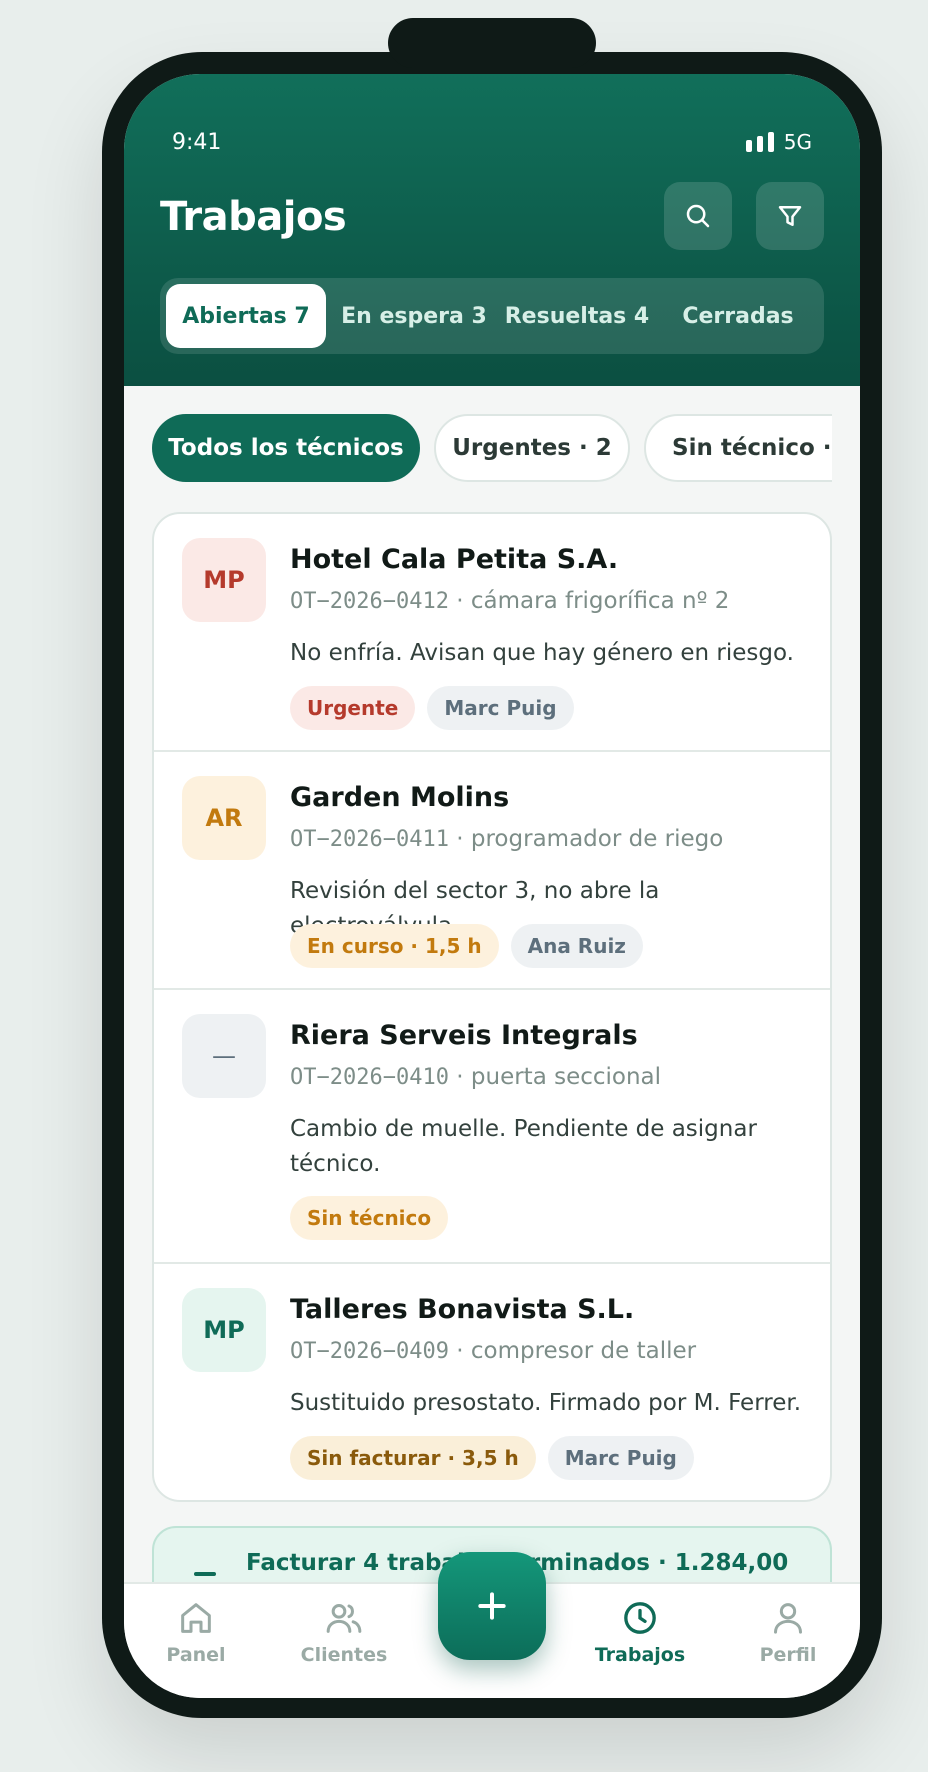 The image size is (928, 1772). I want to click on nav-label: Clientes, so click(344, 1655).